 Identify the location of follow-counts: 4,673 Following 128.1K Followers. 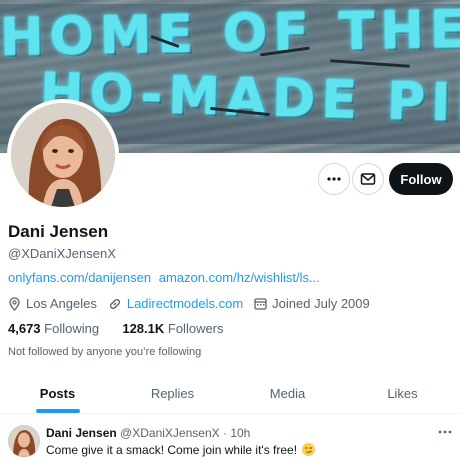
(116, 328).